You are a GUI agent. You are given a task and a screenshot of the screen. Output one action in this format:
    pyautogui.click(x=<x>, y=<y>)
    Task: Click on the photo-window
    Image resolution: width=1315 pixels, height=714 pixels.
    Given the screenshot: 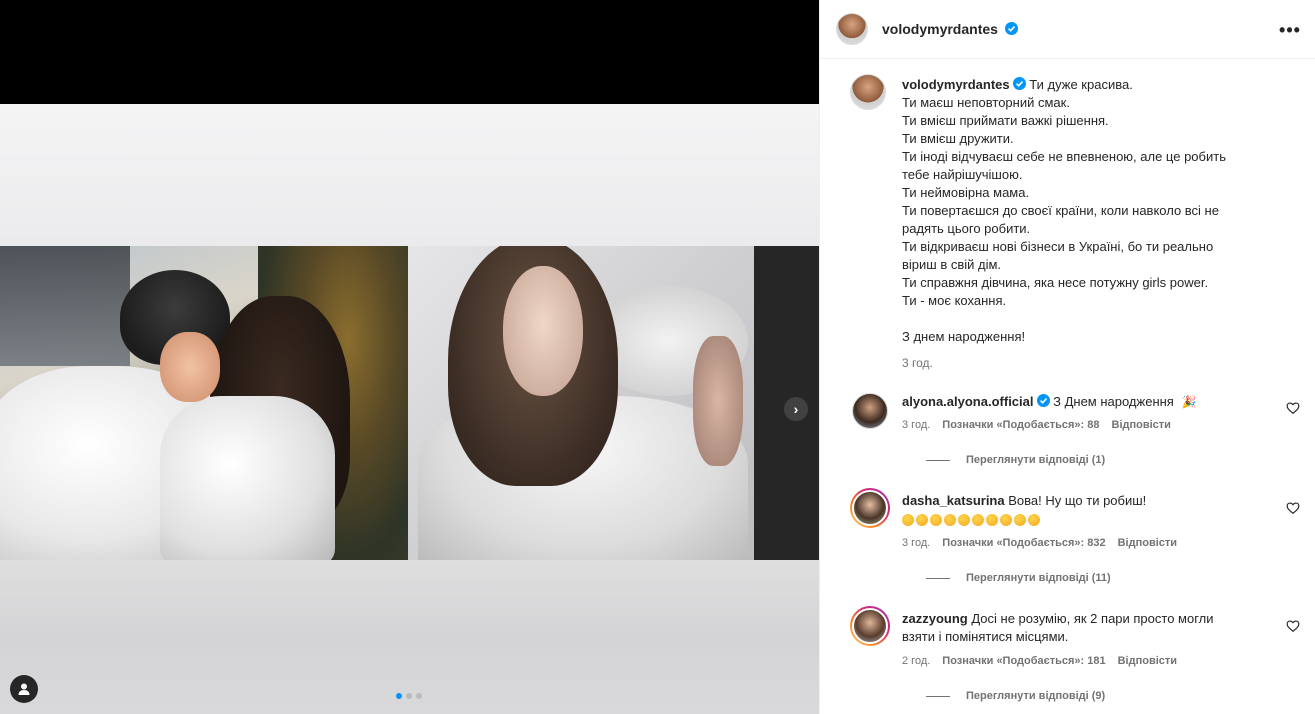 What is the action you would take?
    pyautogui.click(x=65, y=306)
    